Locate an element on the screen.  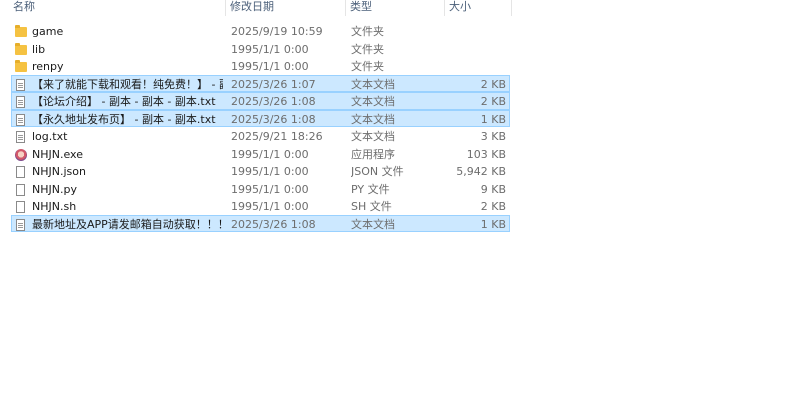
file-date-modified: 2025/9/19 10:59 is located at coordinates (277, 31).